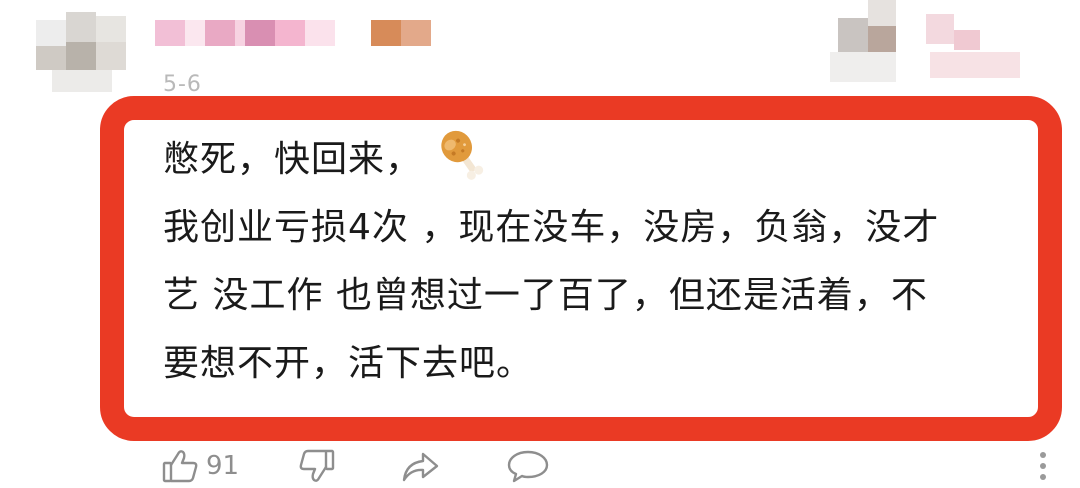  I want to click on user-badge, so click(930, 42).